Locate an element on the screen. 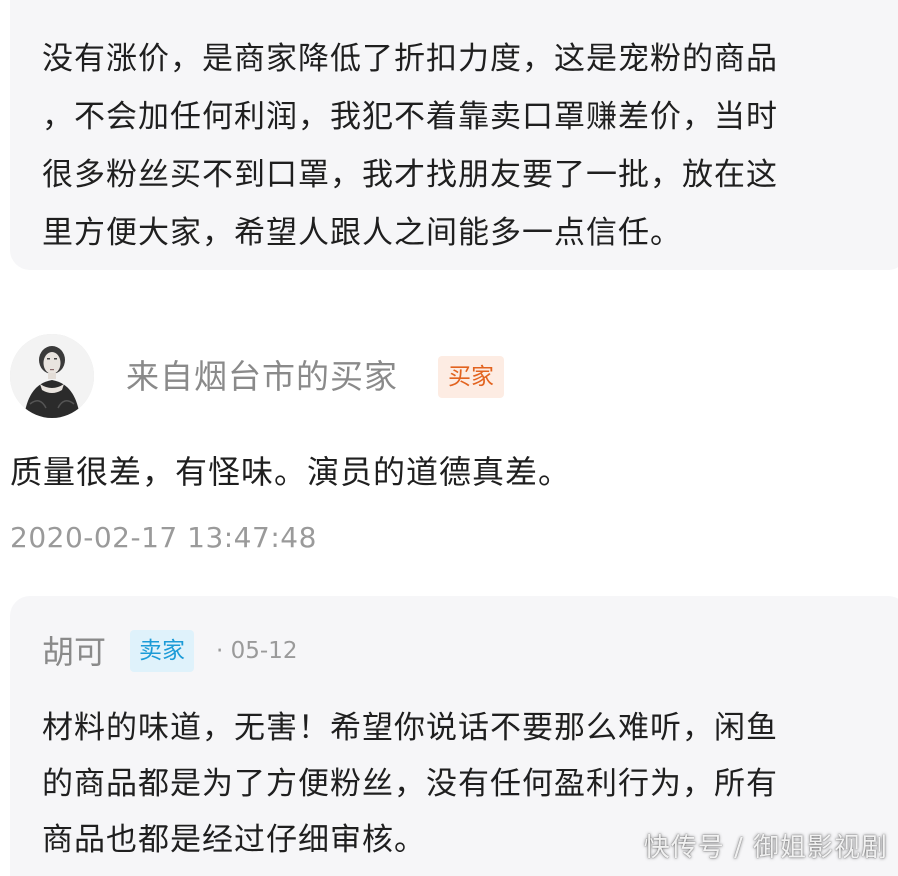 The width and height of the screenshot is (898, 876). reply-date: · 05-12 is located at coordinates (257, 651).